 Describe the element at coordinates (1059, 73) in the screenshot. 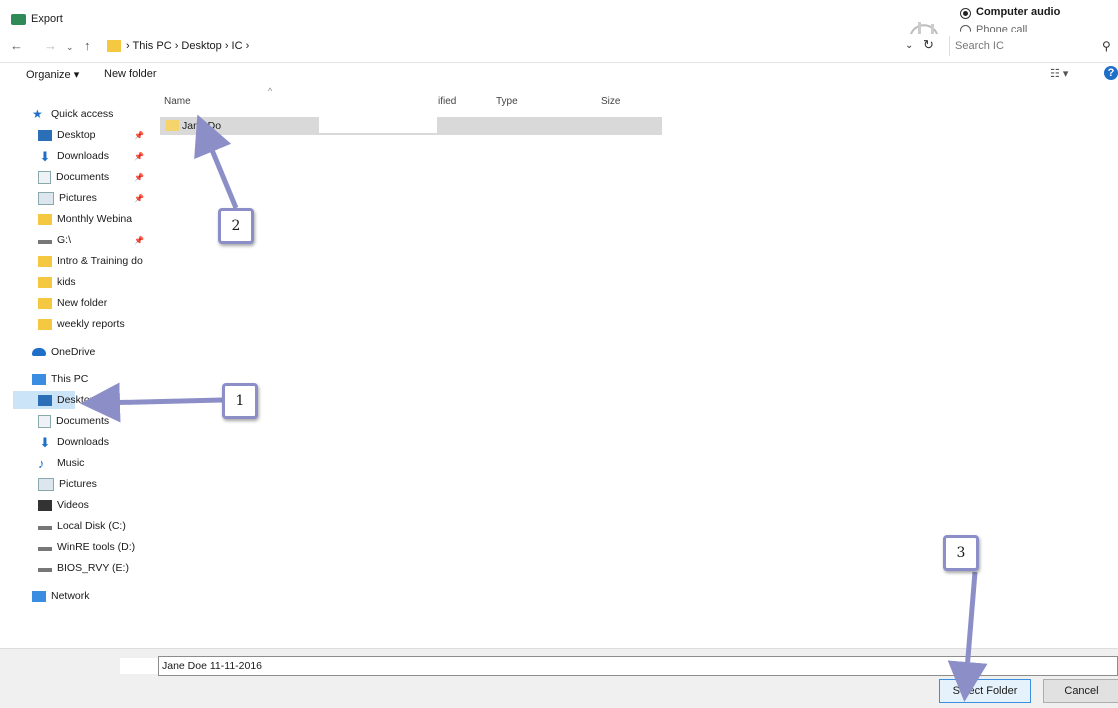

I see `change-view-button: ☷ ▾` at that location.